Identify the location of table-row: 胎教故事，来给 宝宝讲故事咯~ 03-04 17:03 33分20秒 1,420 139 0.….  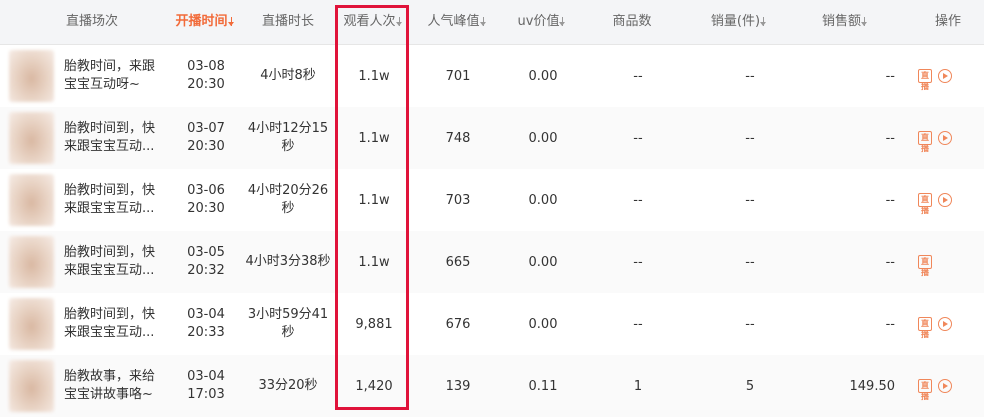
(492, 386).